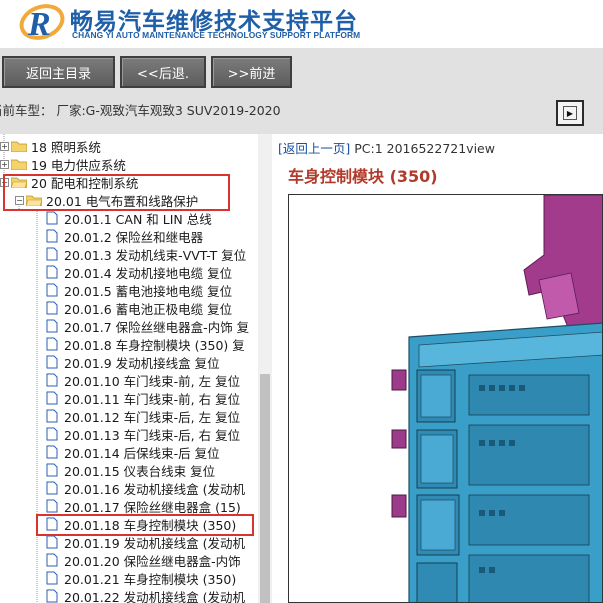  I want to click on tree-item-label: 20.01.3 发动机线束-VVT-T 复位, so click(155, 255).